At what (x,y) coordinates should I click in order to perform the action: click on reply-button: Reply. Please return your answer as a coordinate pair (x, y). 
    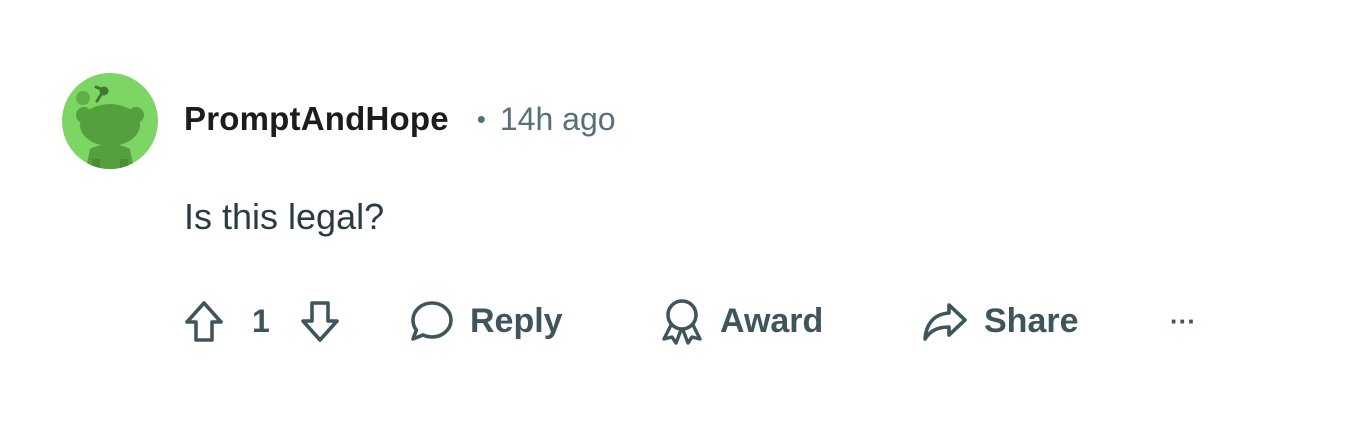
    Looking at the image, I should click on (485, 321).